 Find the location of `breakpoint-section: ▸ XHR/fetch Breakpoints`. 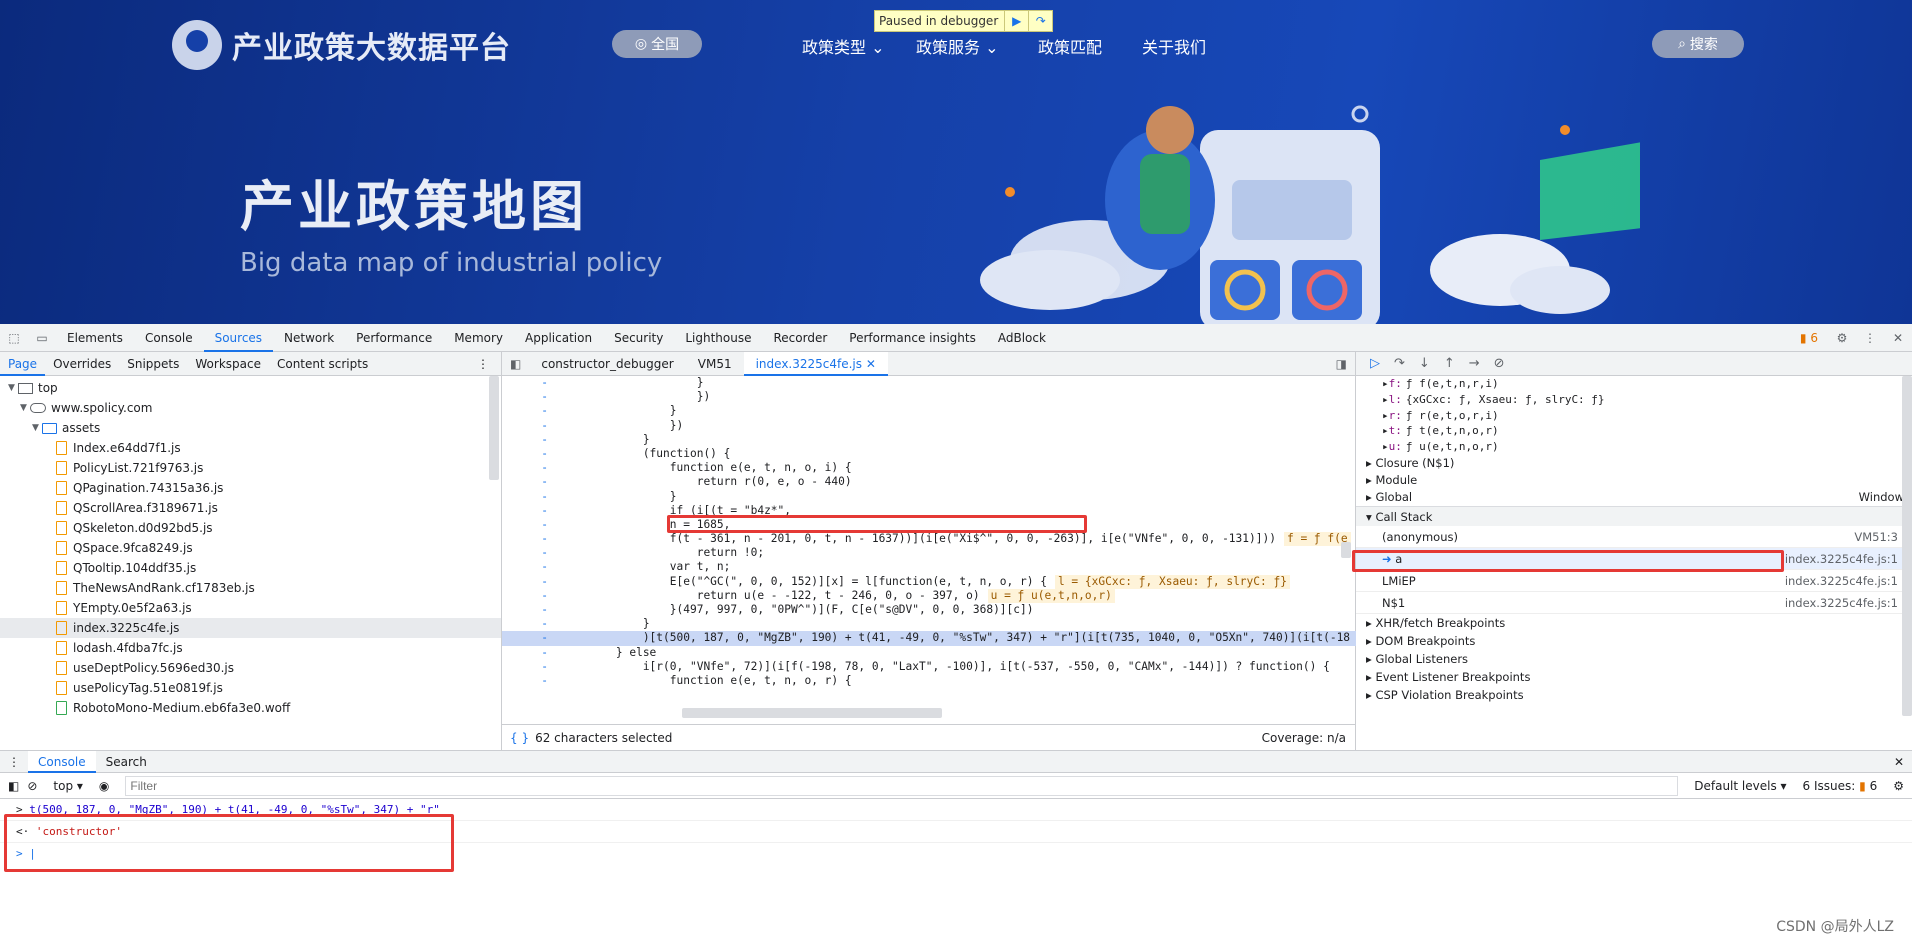

breakpoint-section: ▸ XHR/fetch Breakpoints is located at coordinates (1634, 623).